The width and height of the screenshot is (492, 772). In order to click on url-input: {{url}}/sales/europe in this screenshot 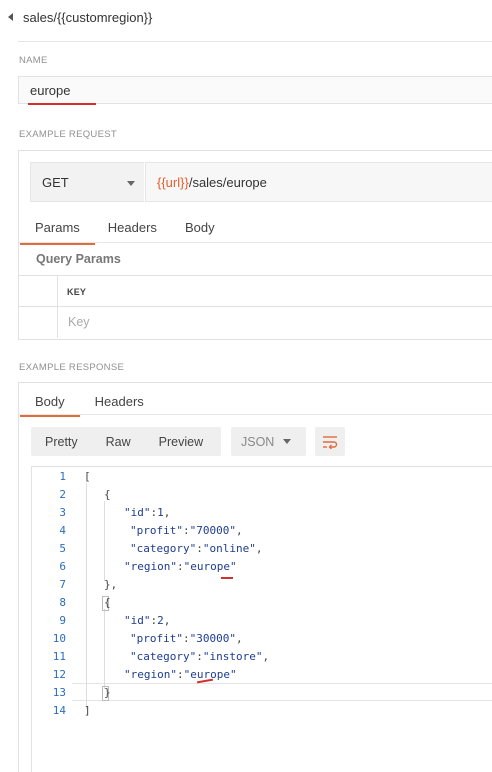, I will do `click(318, 182)`.